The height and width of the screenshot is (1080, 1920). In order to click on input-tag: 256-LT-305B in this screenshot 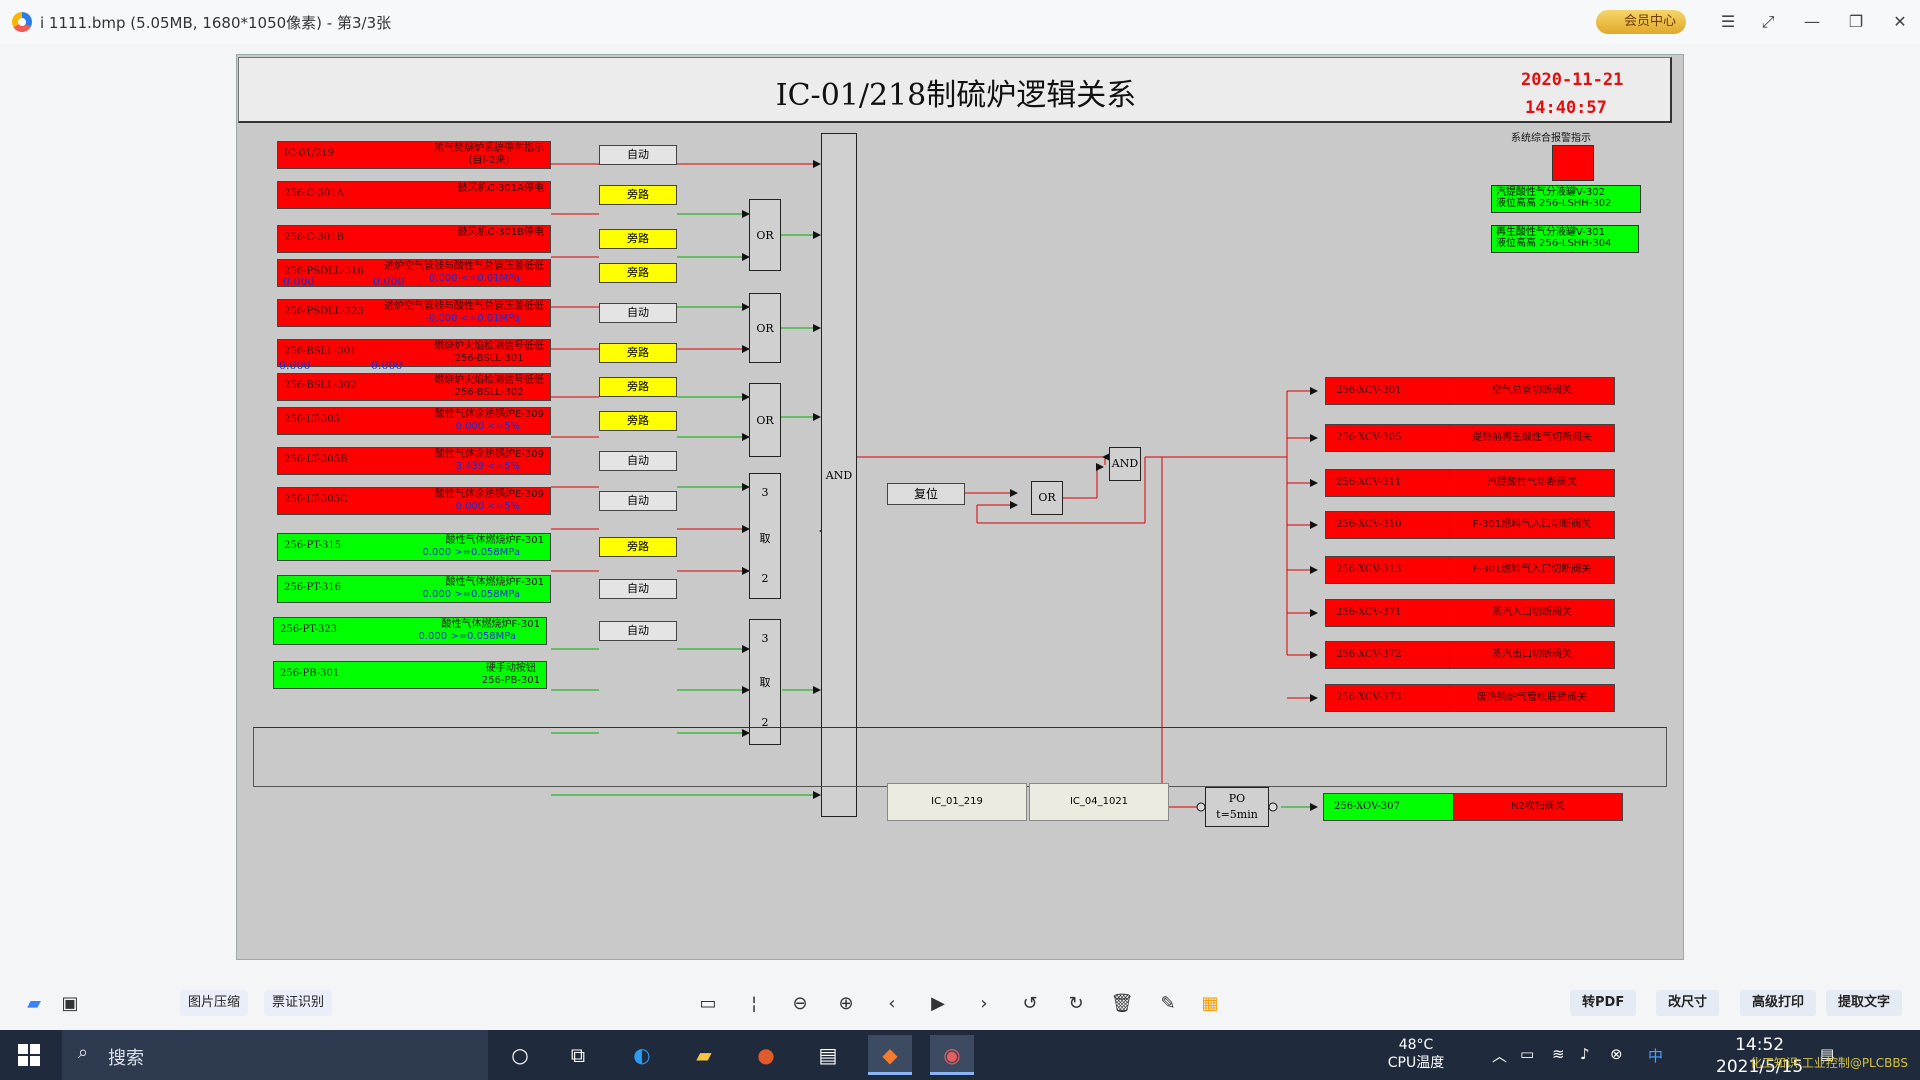, I will do `click(316, 459)`.